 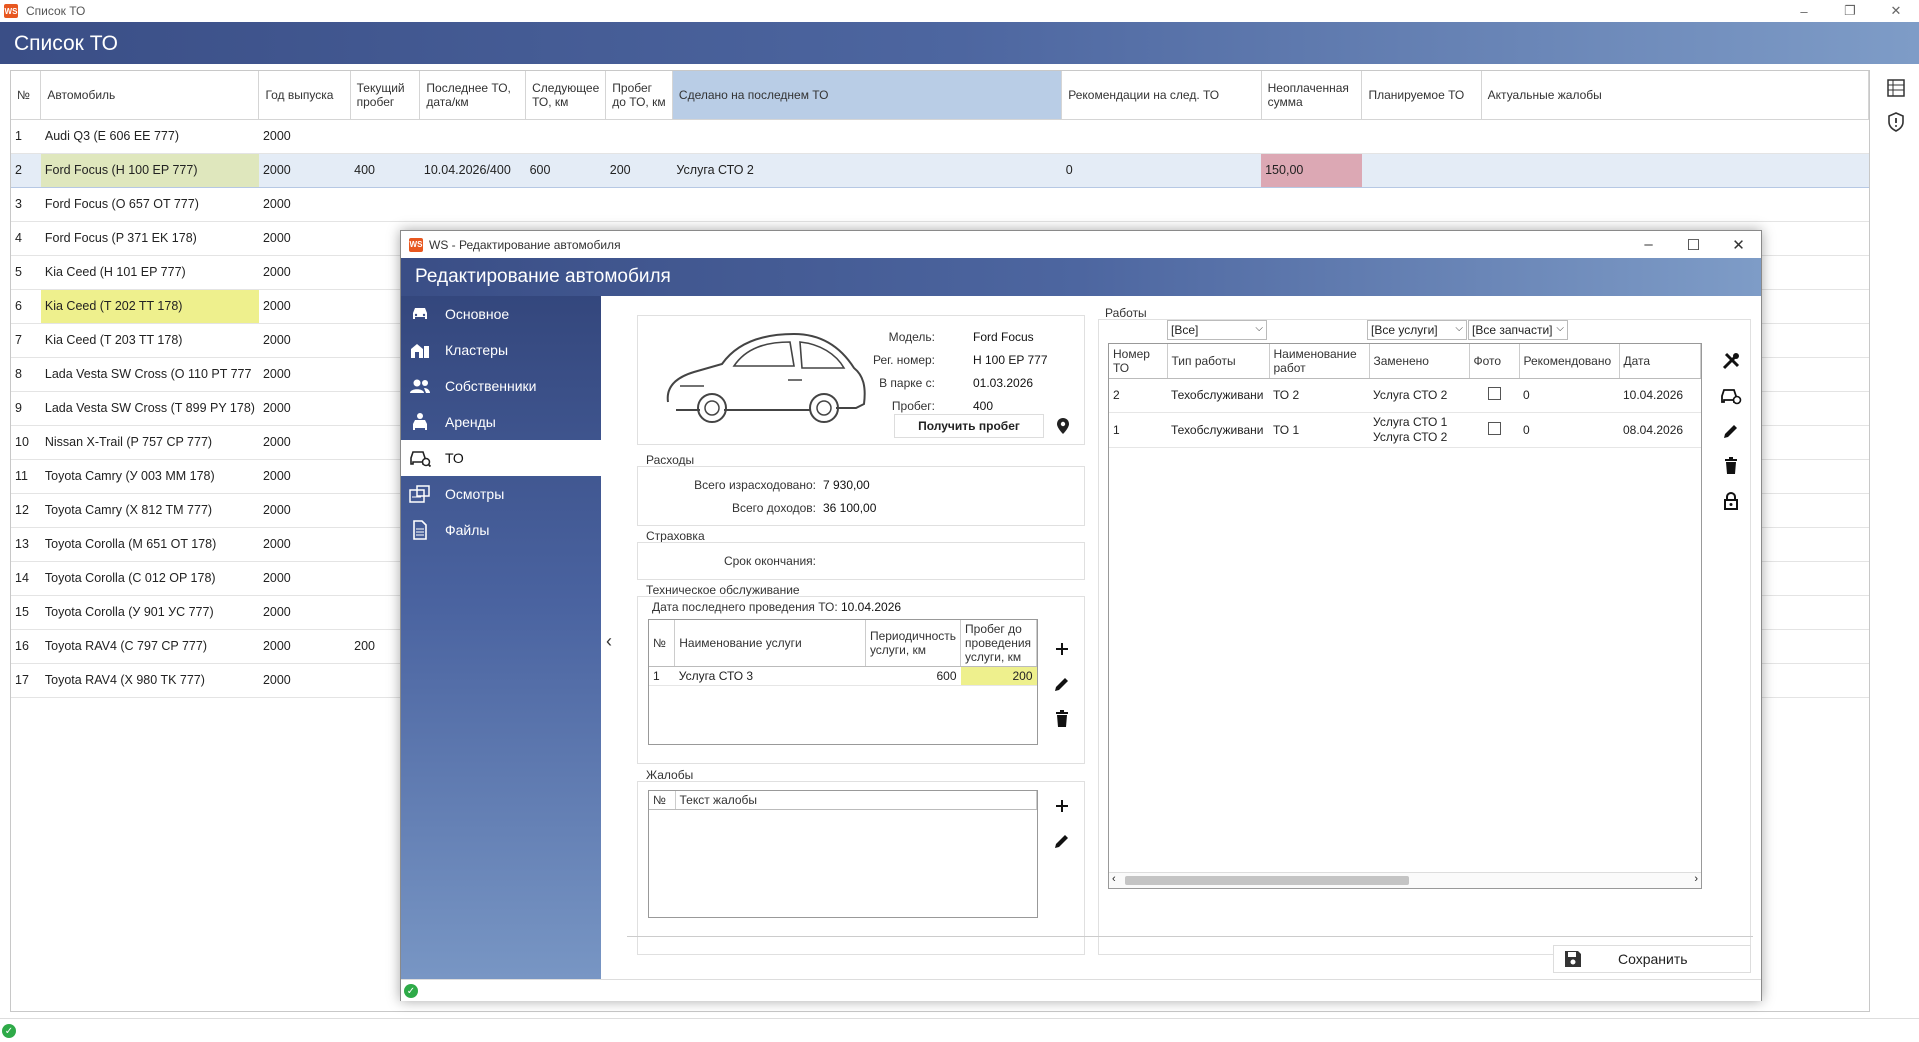 I want to click on col-recommended: Рекомендовано, so click(x=1569, y=361).